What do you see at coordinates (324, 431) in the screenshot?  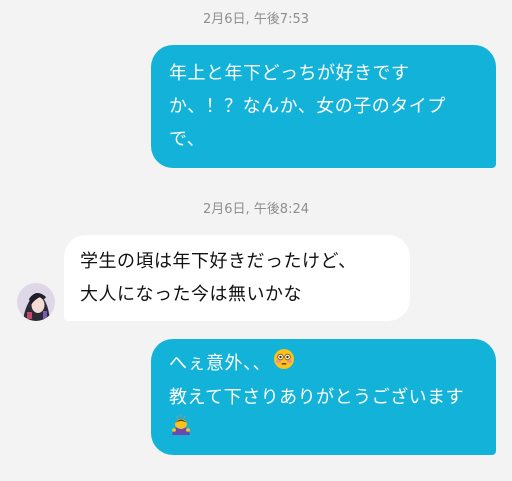 I see `message-line` at bounding box center [324, 431].